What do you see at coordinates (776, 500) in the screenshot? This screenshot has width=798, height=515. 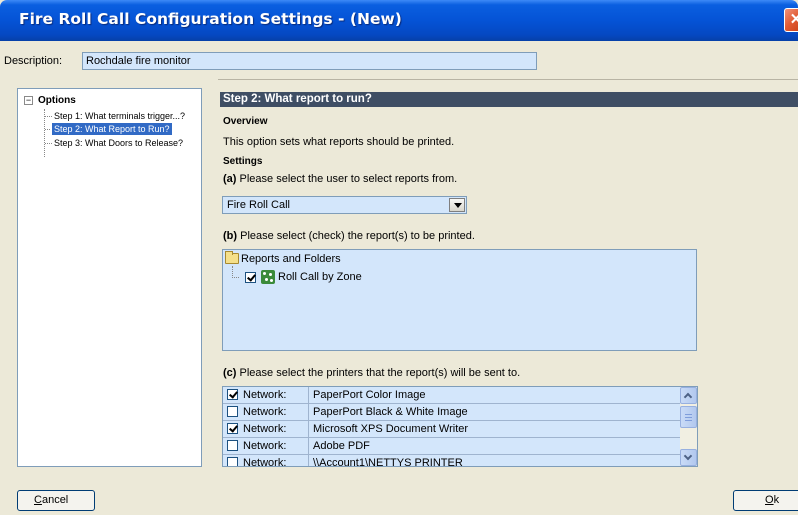 I see `ok-label: k` at bounding box center [776, 500].